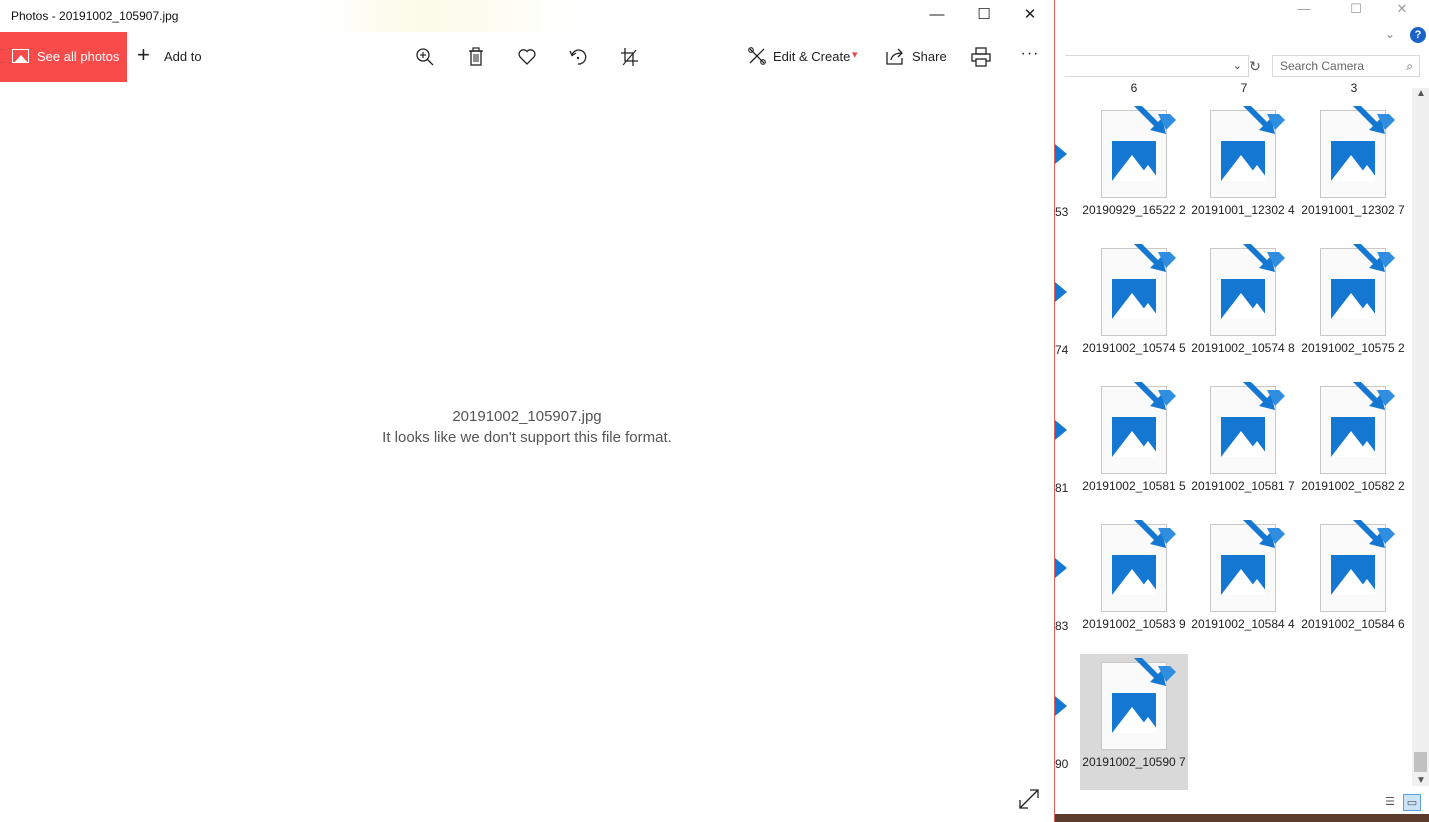 This screenshot has height=822, width=1429. What do you see at coordinates (20, 56) in the screenshot?
I see `photo-icon` at bounding box center [20, 56].